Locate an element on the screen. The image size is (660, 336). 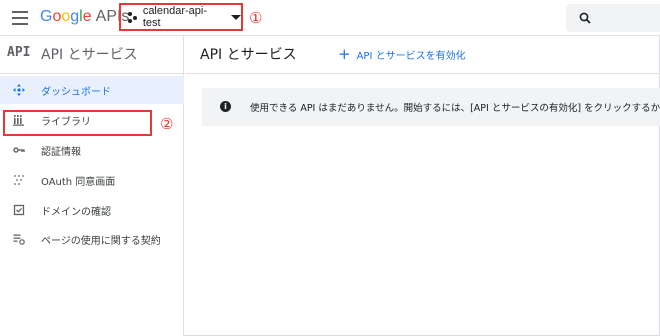
top-bar: Google APIs calendar-api-test ① is located at coordinates (330, 18).